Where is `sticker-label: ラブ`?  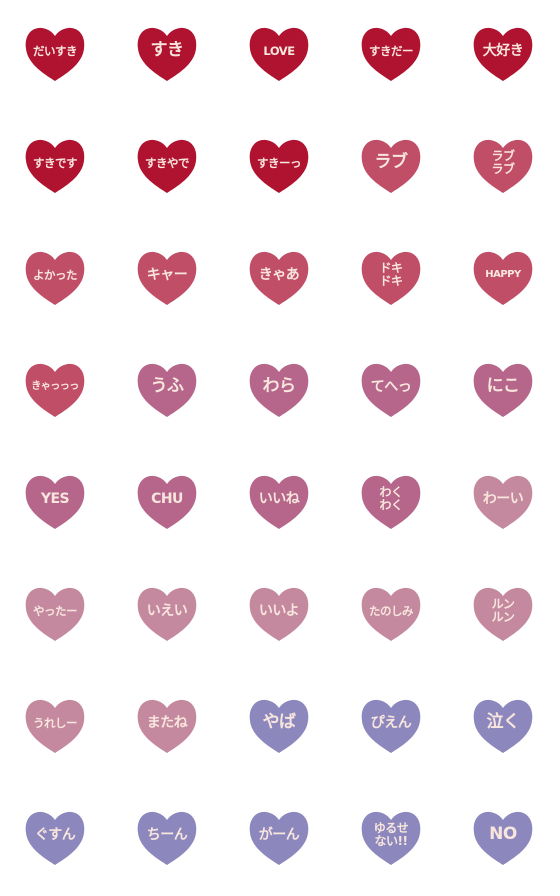 sticker-label: ラブ is located at coordinates (391, 162).